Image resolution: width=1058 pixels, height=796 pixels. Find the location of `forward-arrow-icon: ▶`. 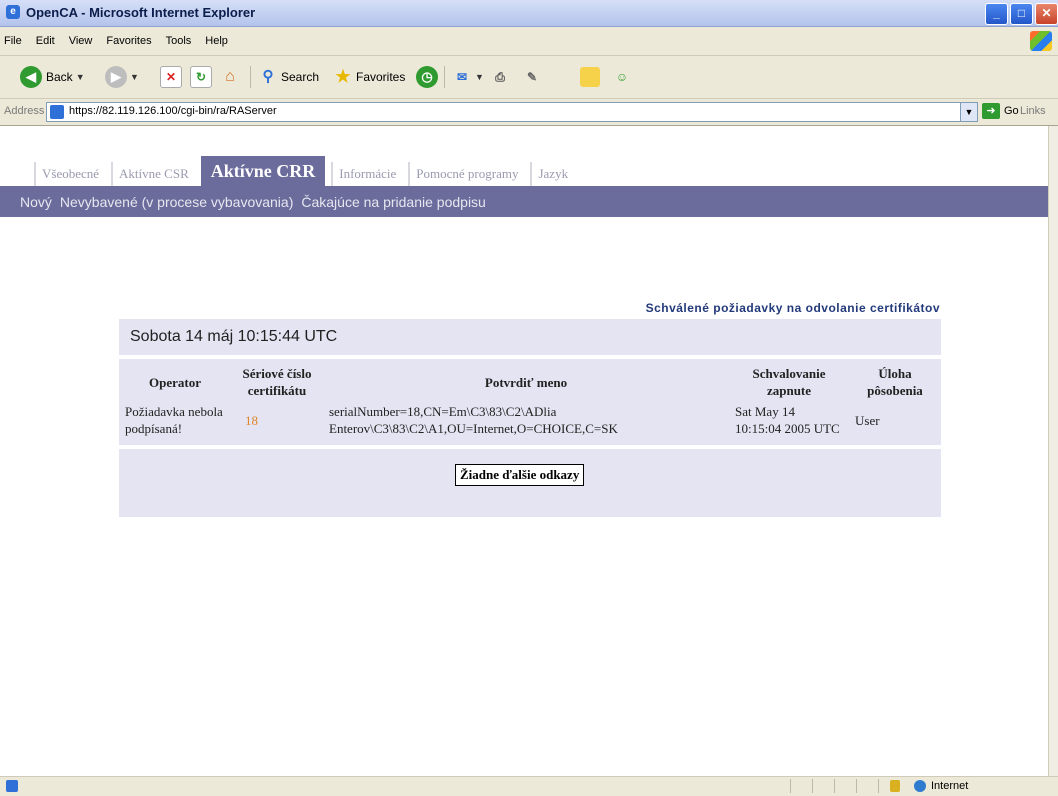

forward-arrow-icon: ▶ is located at coordinates (116, 77).